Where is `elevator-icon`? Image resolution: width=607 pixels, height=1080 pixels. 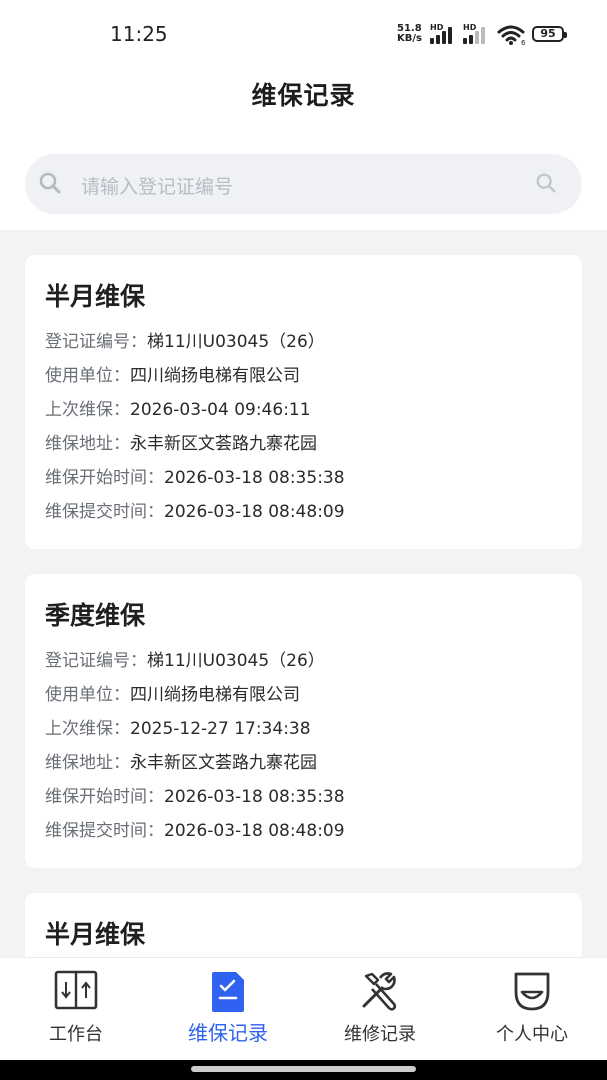
elevator-icon is located at coordinates (76, 992).